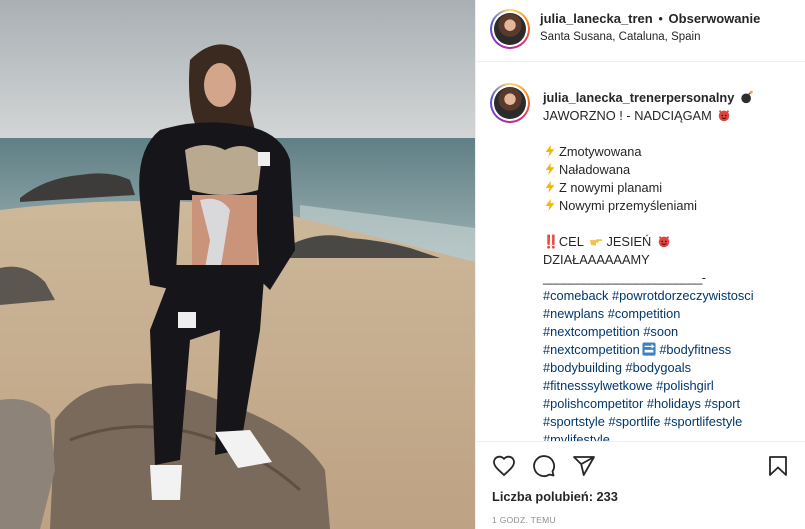 This screenshot has height=529, width=805. I want to click on hashtag-link: #sport, so click(723, 403).